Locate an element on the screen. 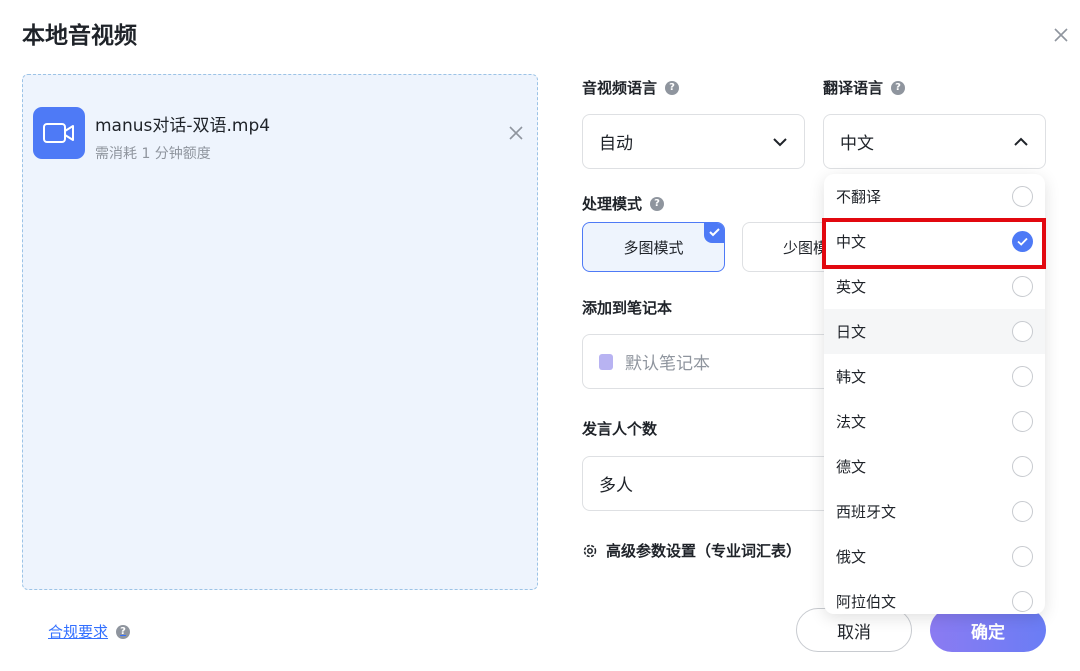 The width and height of the screenshot is (1080, 671). dropdown-option-label: 日文 is located at coordinates (851, 332).